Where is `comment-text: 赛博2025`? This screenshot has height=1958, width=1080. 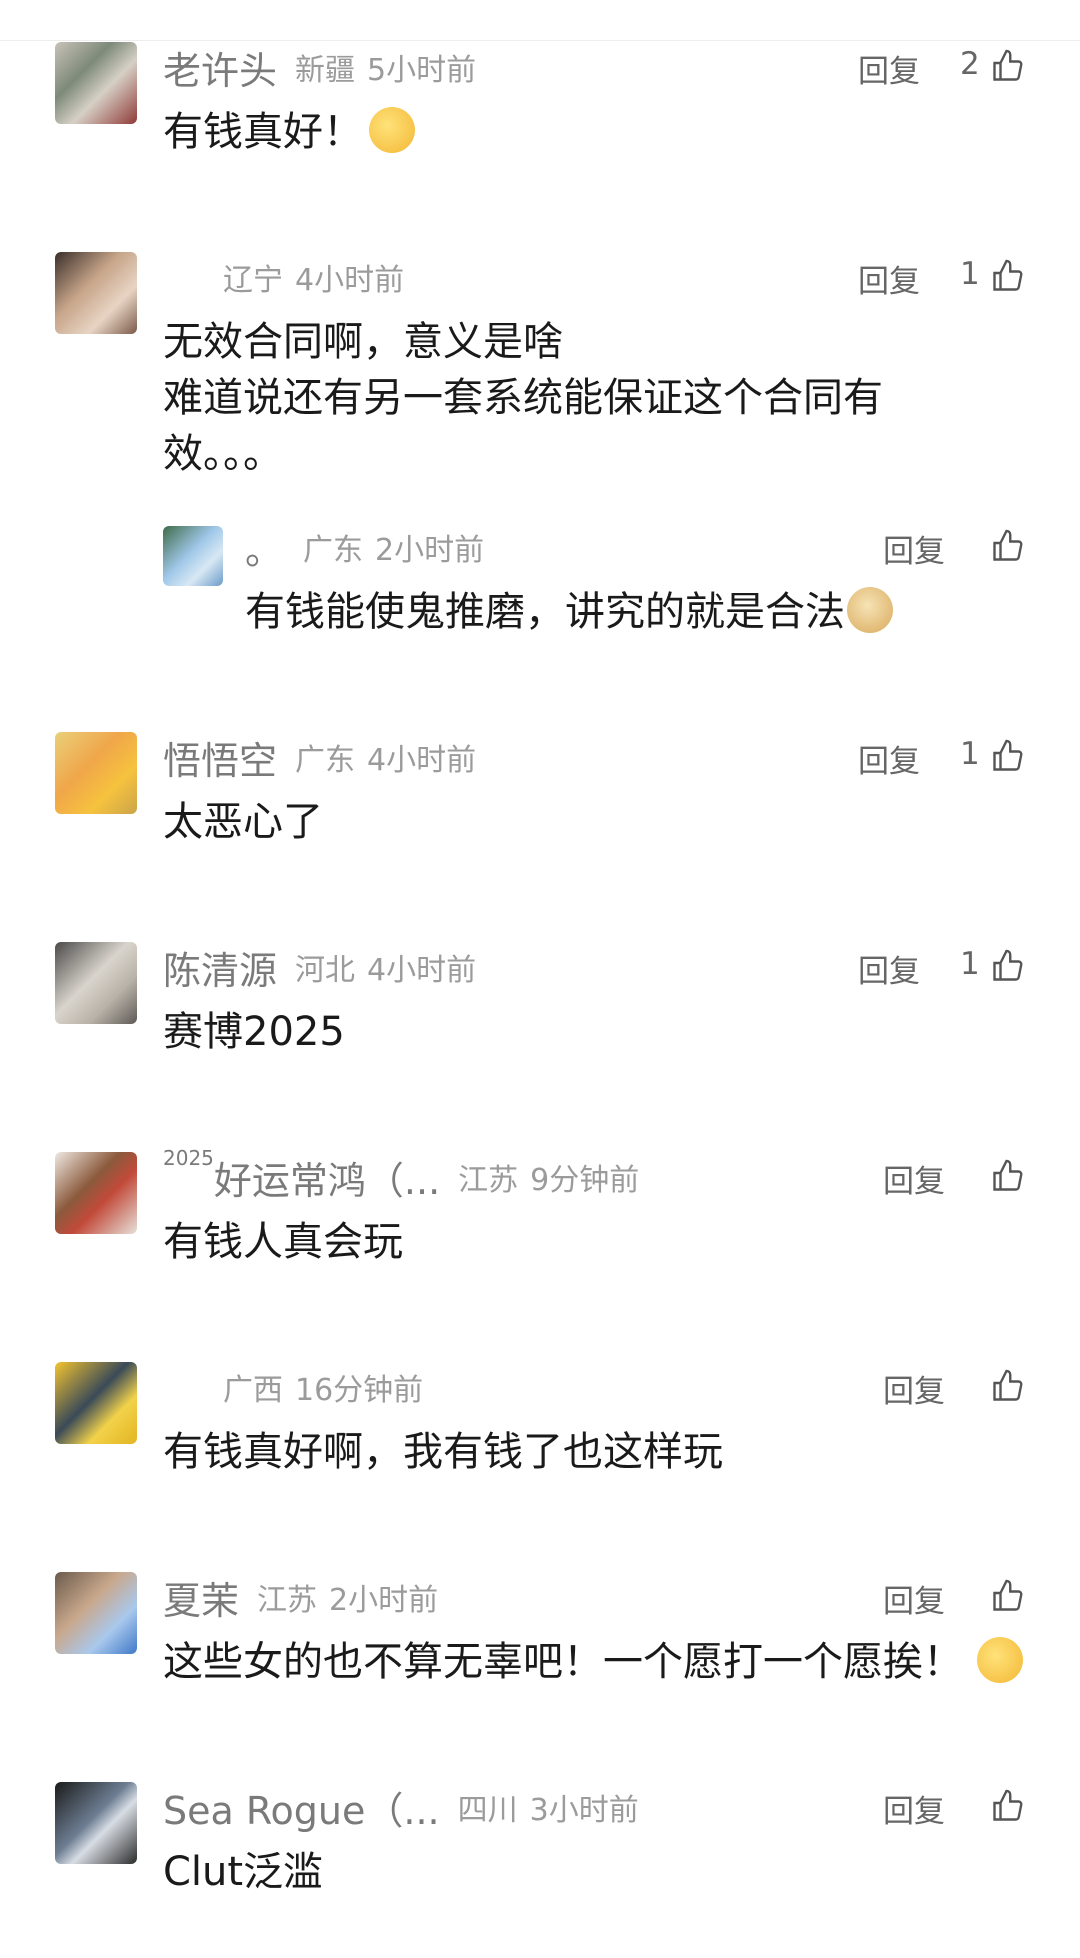 comment-text: 赛博2025 is located at coordinates (254, 1032).